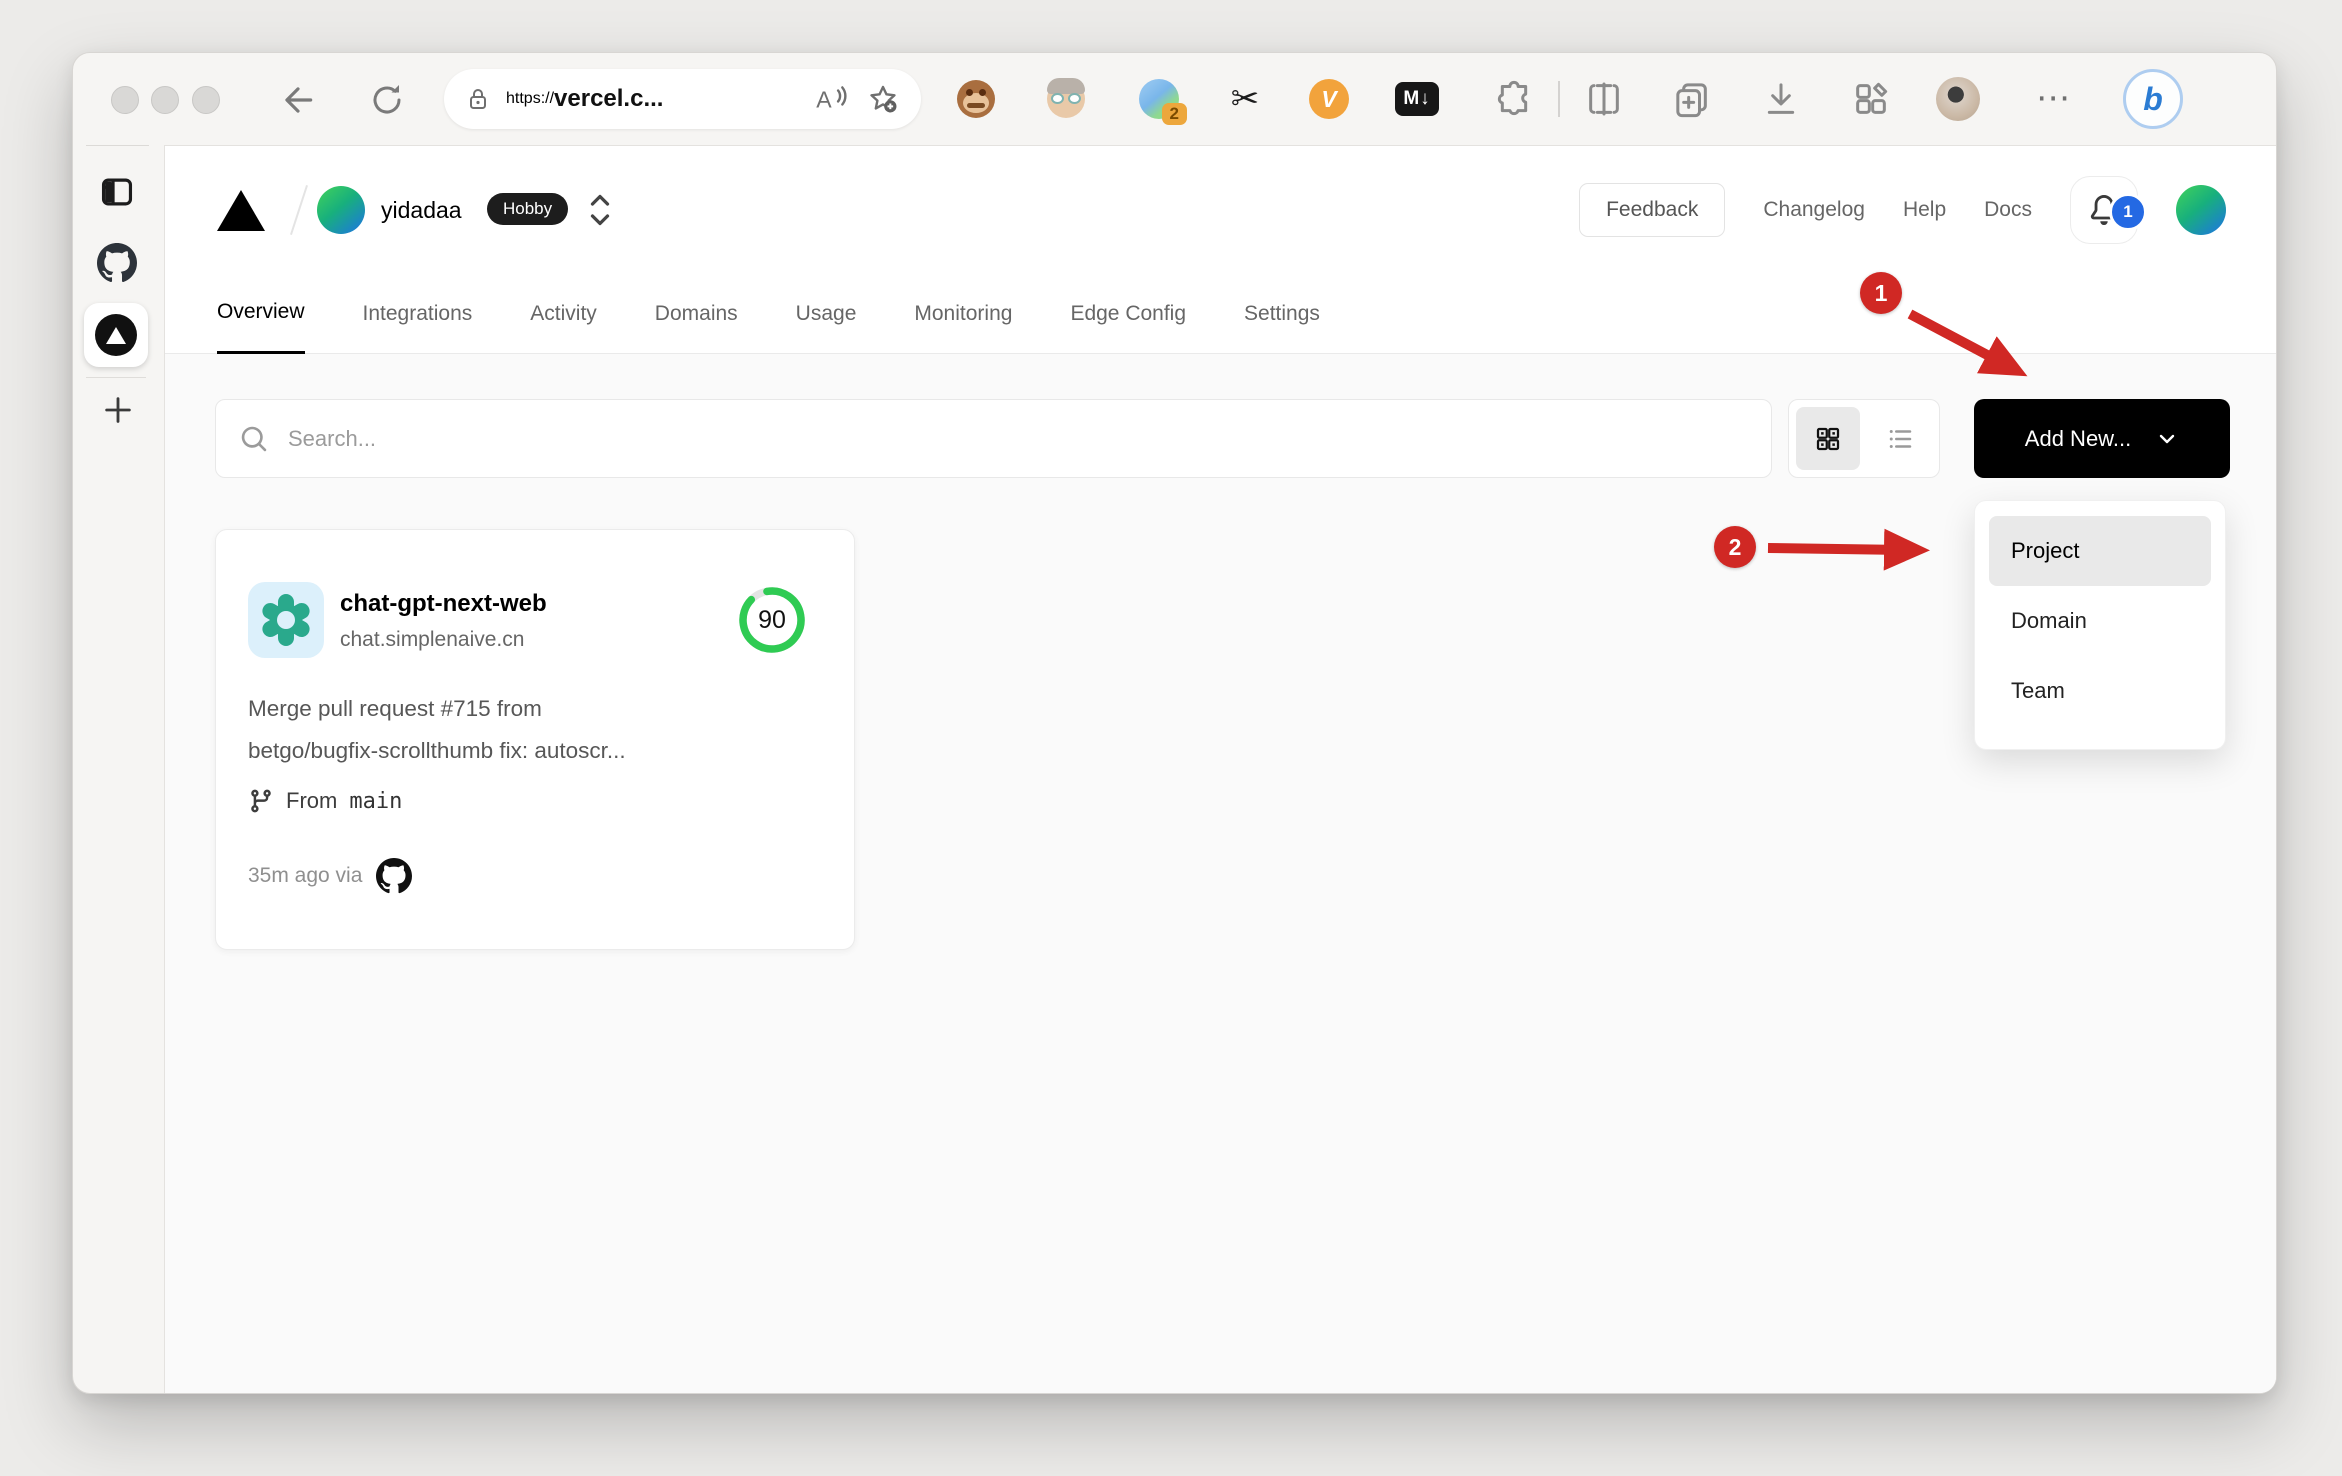  I want to click on vercel-logo, so click(241, 210).